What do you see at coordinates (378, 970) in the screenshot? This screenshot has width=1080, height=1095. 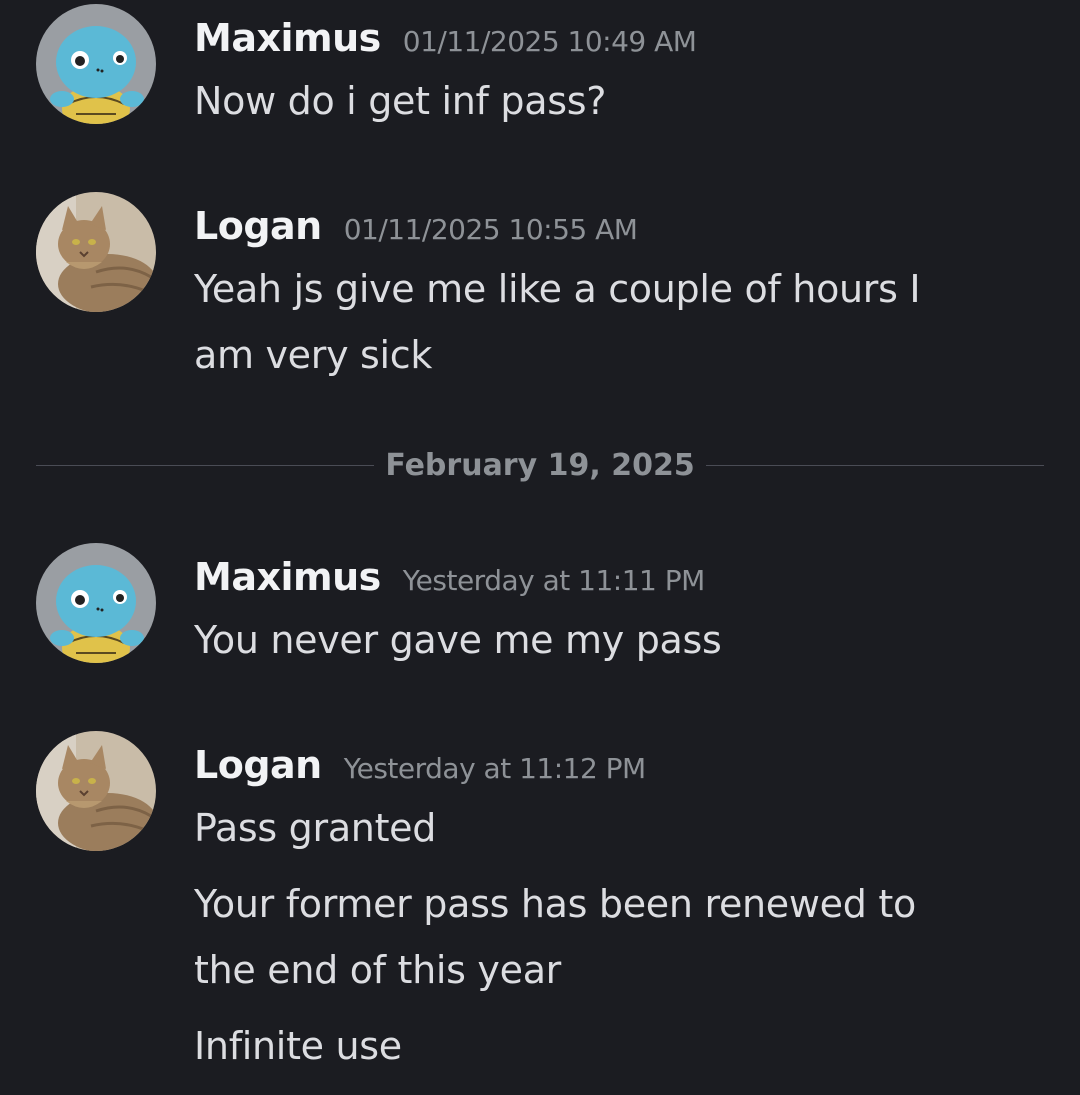 I see `message-text: the end of this year` at bounding box center [378, 970].